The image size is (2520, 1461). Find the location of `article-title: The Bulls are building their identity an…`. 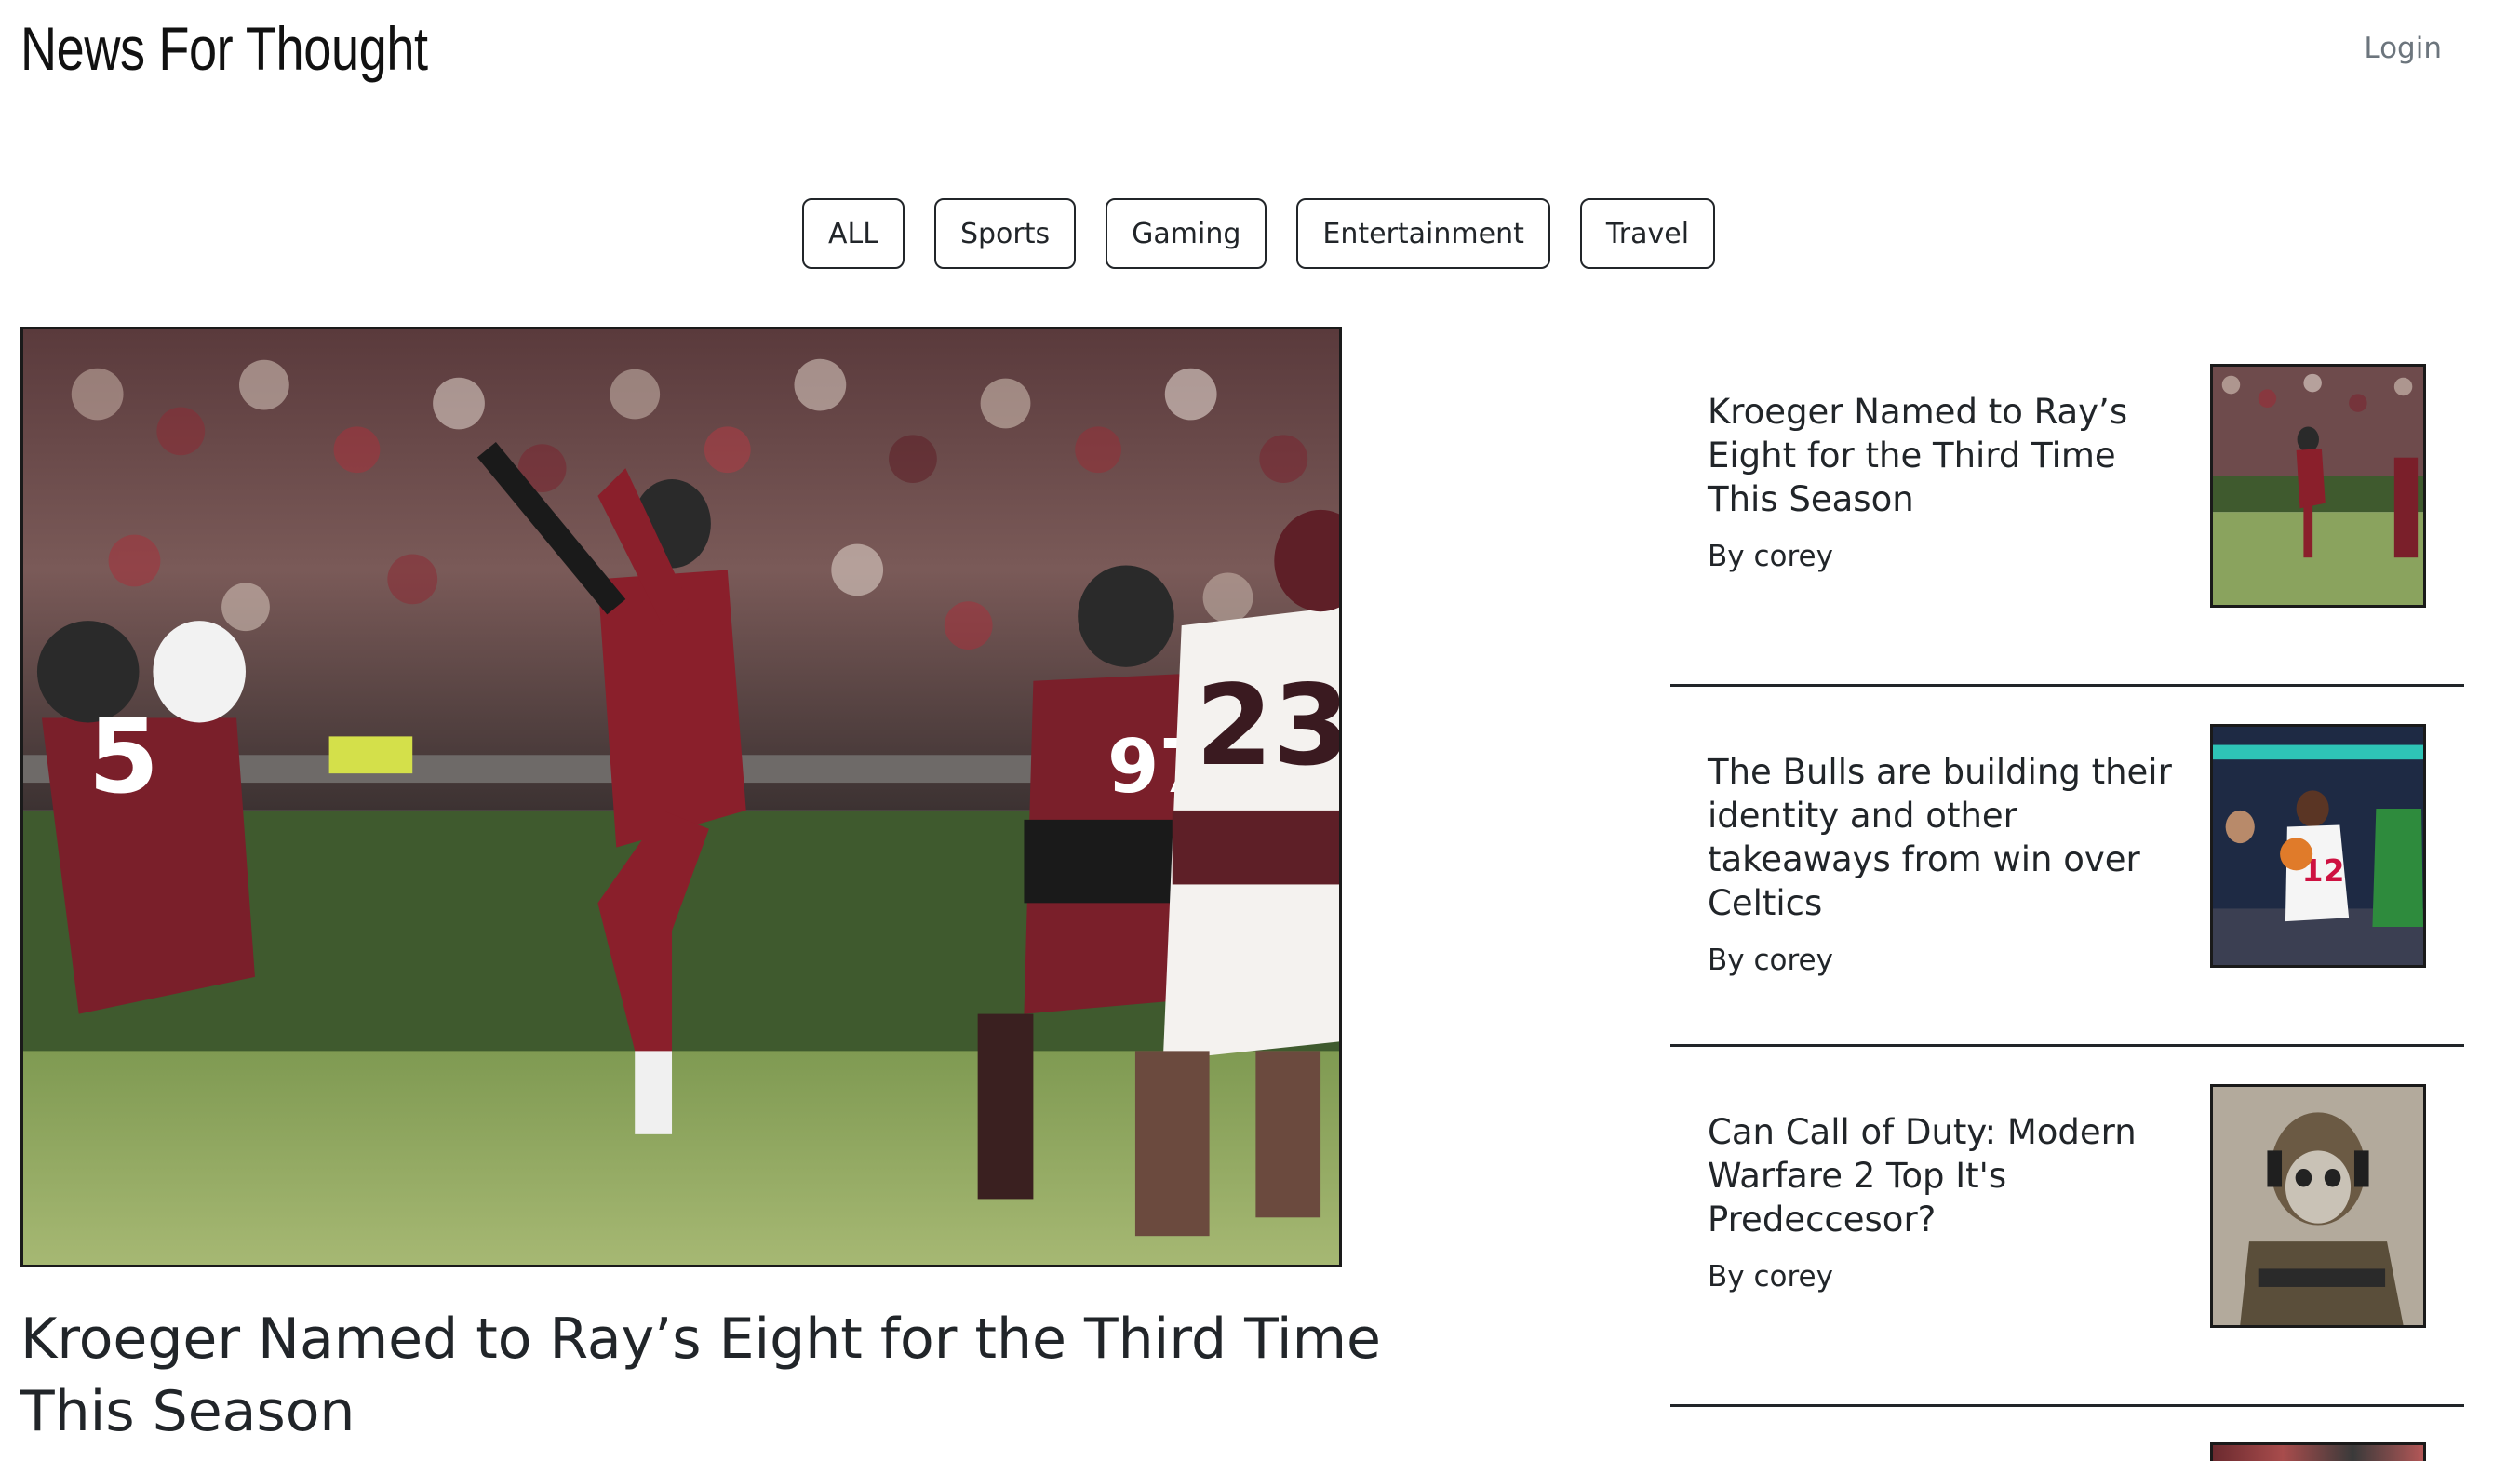

article-title: The Bulls are building their identity an… is located at coordinates (1950, 837).